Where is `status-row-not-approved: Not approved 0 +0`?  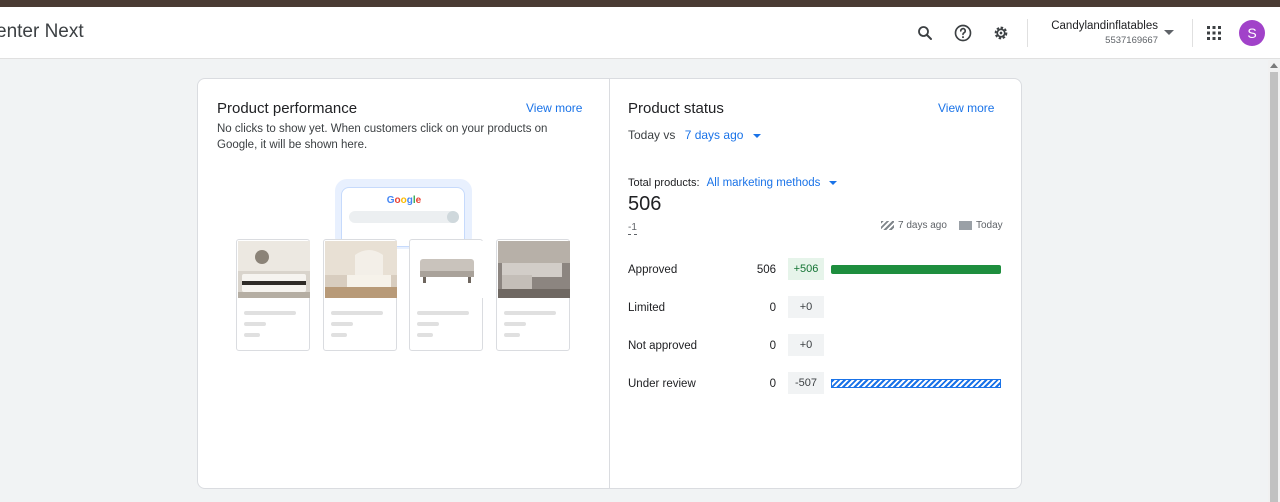 status-row-not-approved: Not approved 0 +0 is located at coordinates (818, 346).